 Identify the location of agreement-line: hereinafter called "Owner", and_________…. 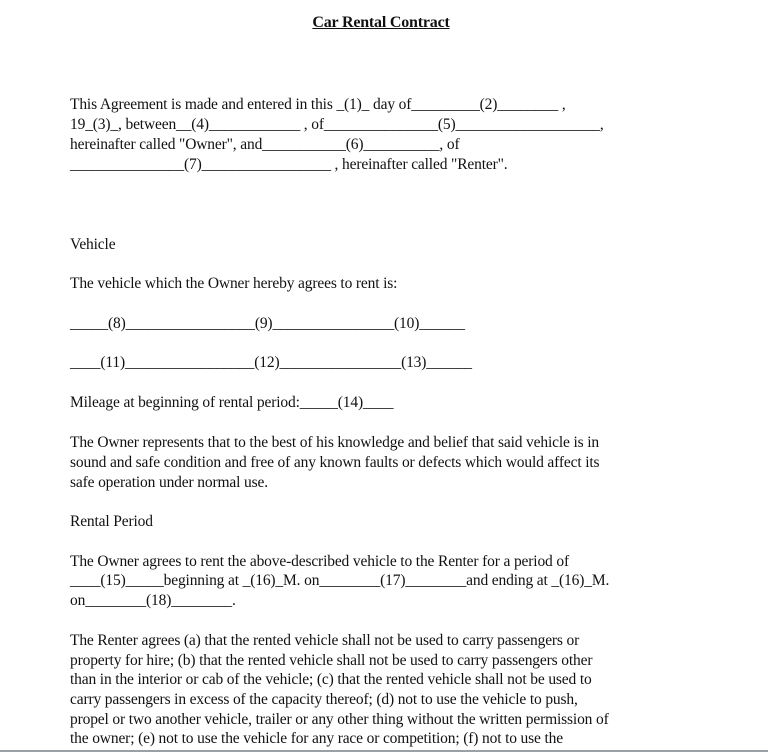
(265, 144).